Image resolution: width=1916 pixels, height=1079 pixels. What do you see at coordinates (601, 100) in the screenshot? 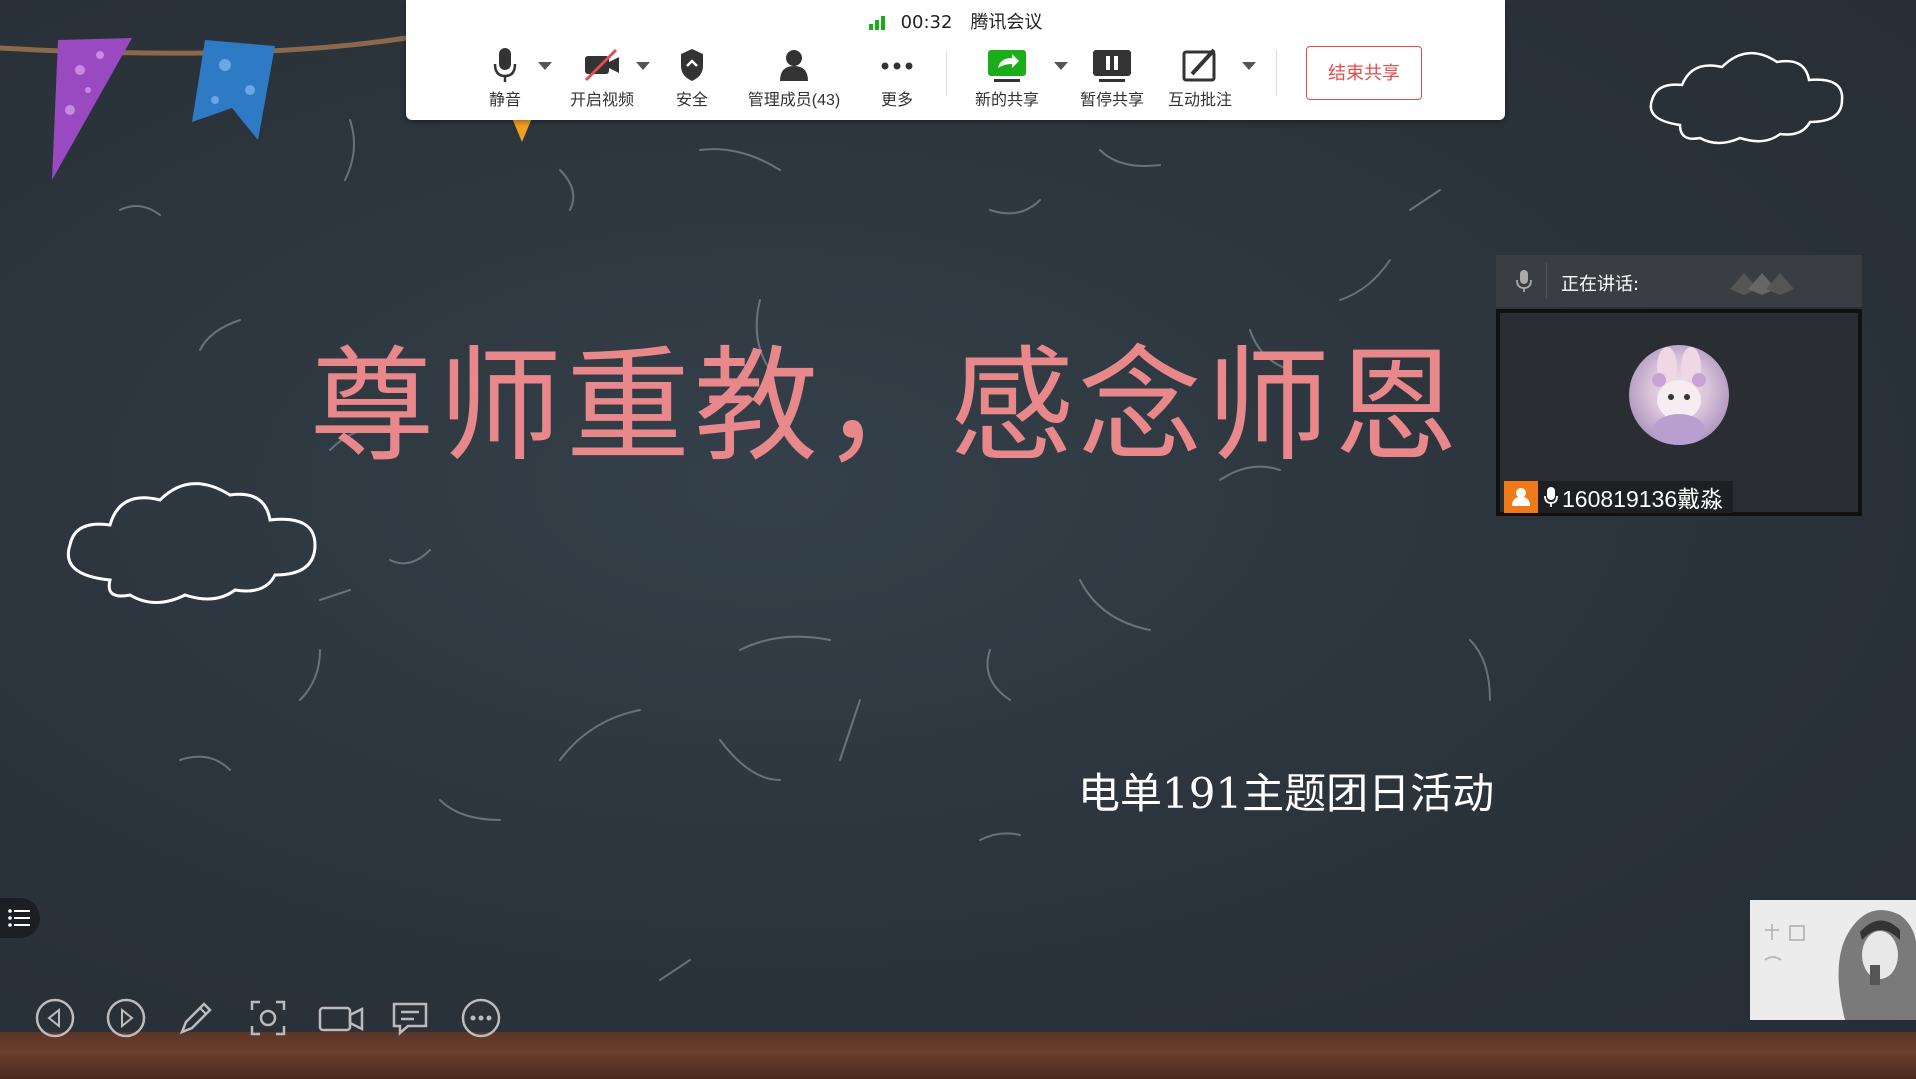
I see `video-label: 开启视频` at bounding box center [601, 100].